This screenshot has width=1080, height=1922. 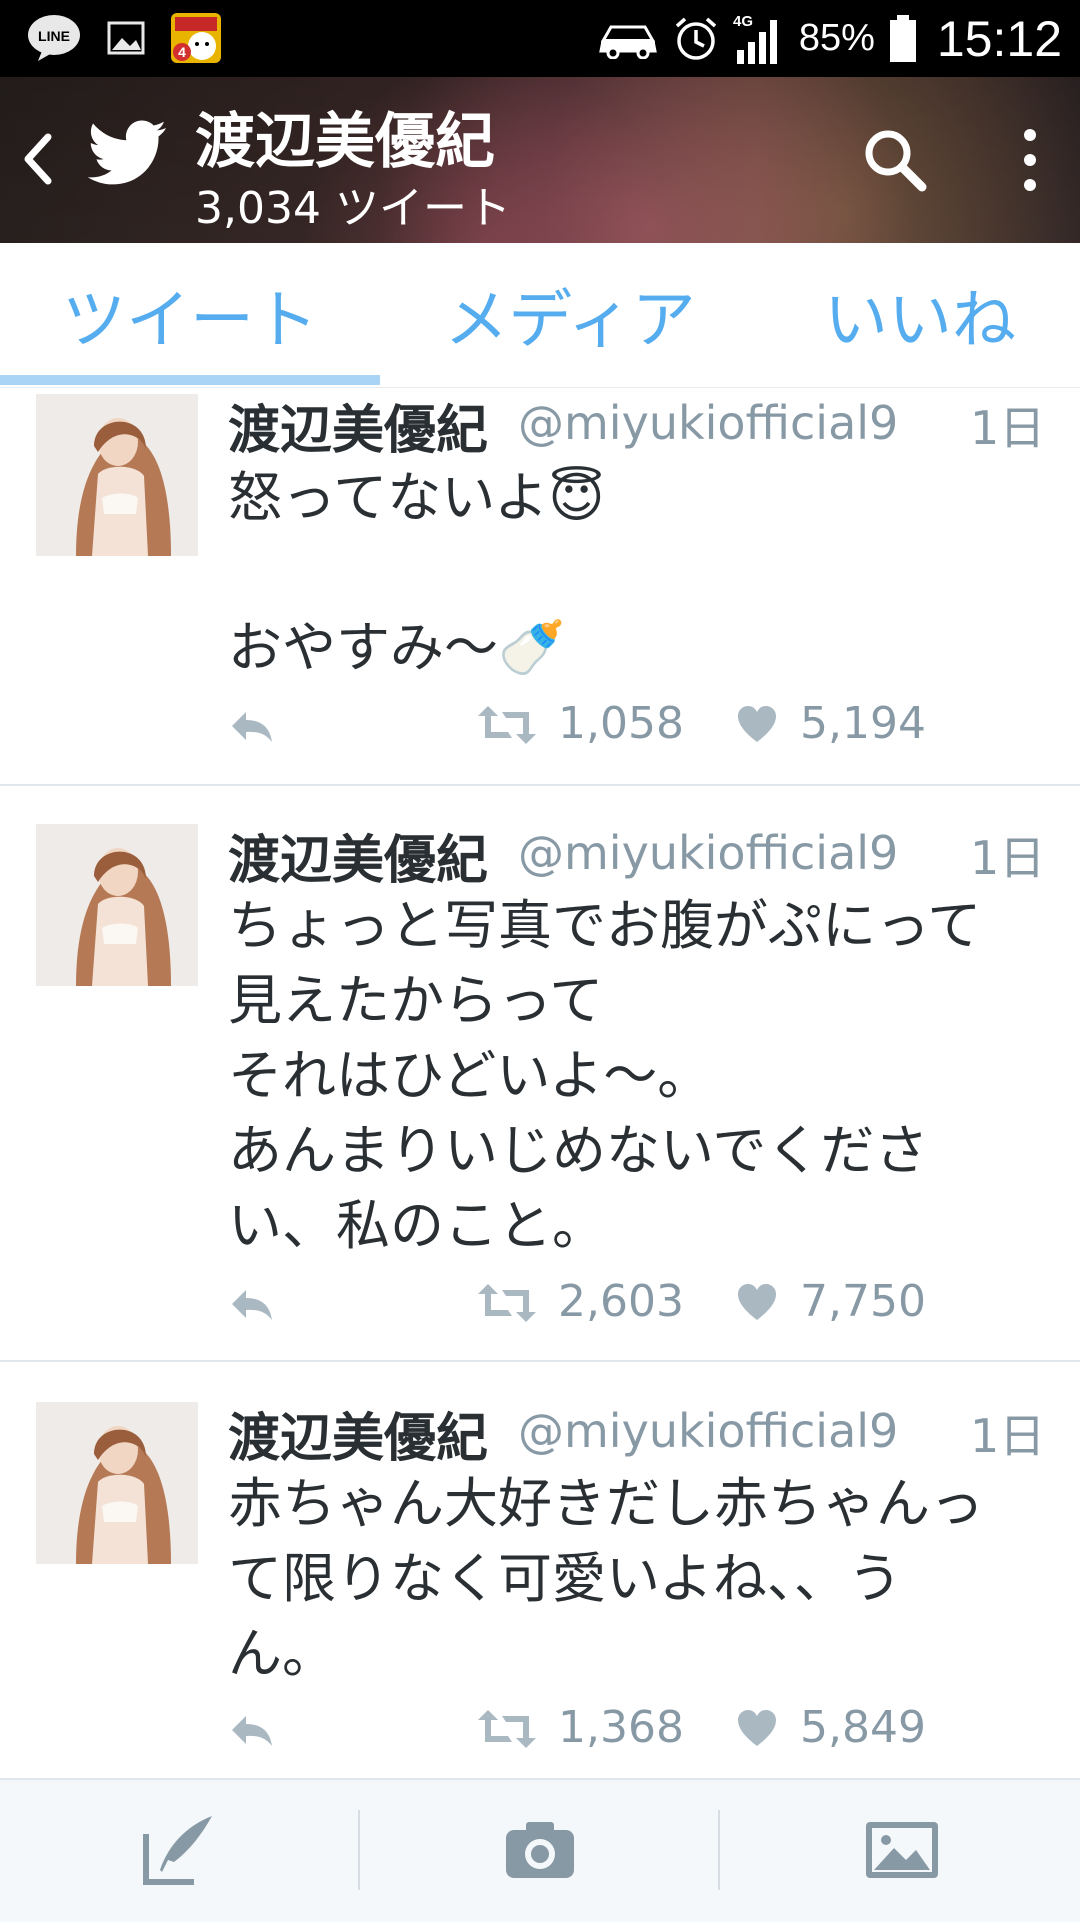 I want to click on tweet-actions: 1,368 5,849, so click(x=608, y=1732).